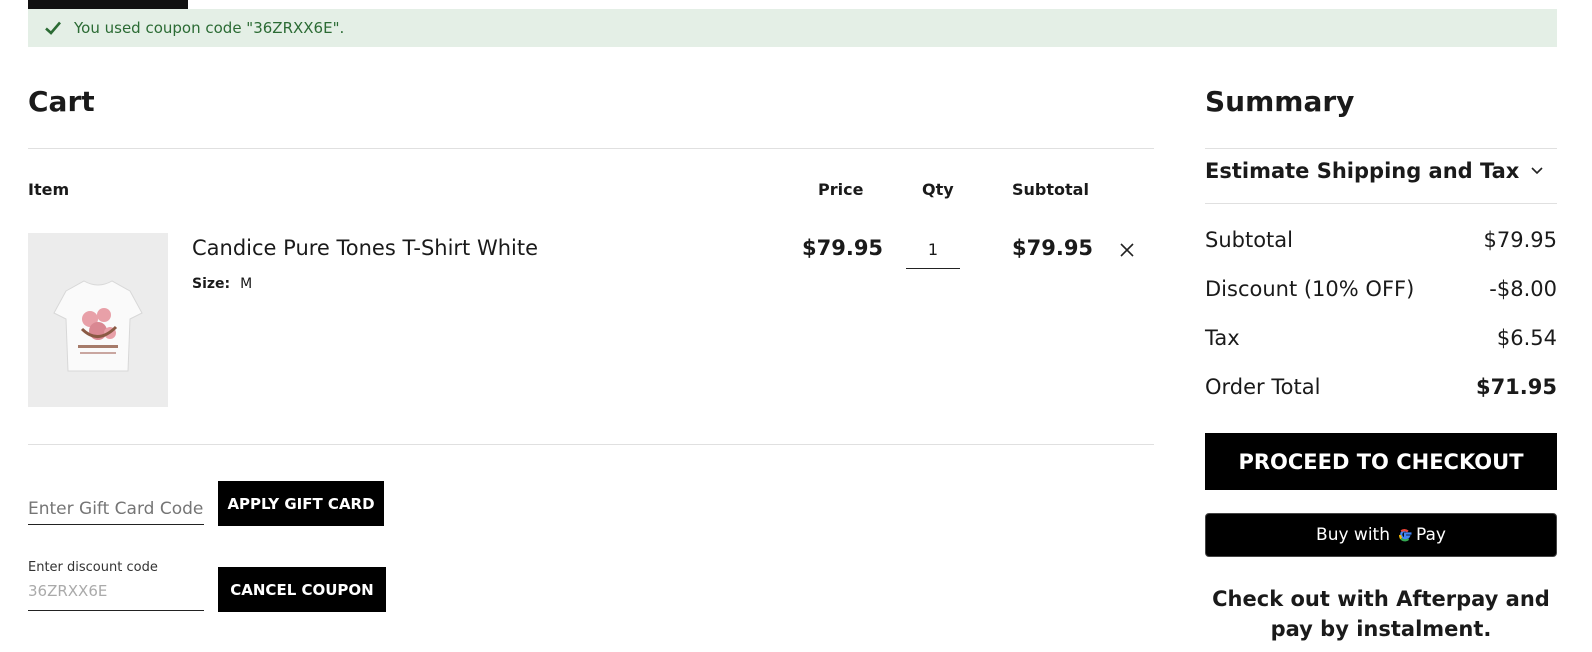 The width and height of the screenshot is (1592, 652). Describe the element at coordinates (1381, 338) in the screenshot. I see `summary-row-tax: Tax $6.54` at that location.